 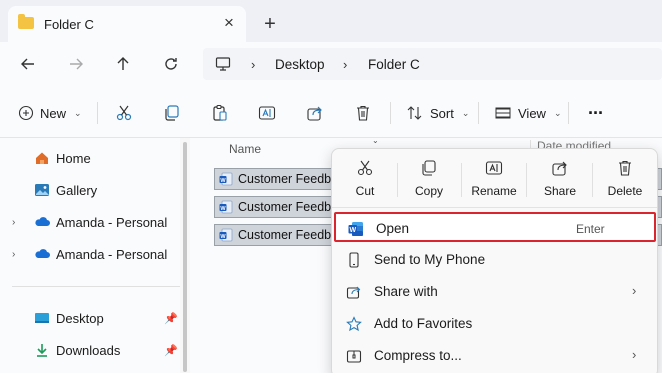 I want to click on menu-delete-button: Delete, so click(x=625, y=180).